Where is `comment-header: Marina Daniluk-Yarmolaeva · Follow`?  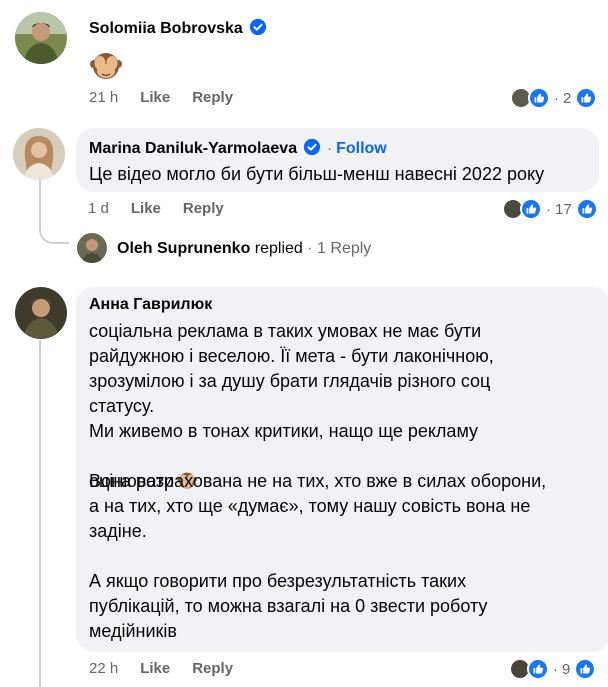
comment-header: Marina Daniluk-Yarmolaeva · Follow is located at coordinates (238, 147).